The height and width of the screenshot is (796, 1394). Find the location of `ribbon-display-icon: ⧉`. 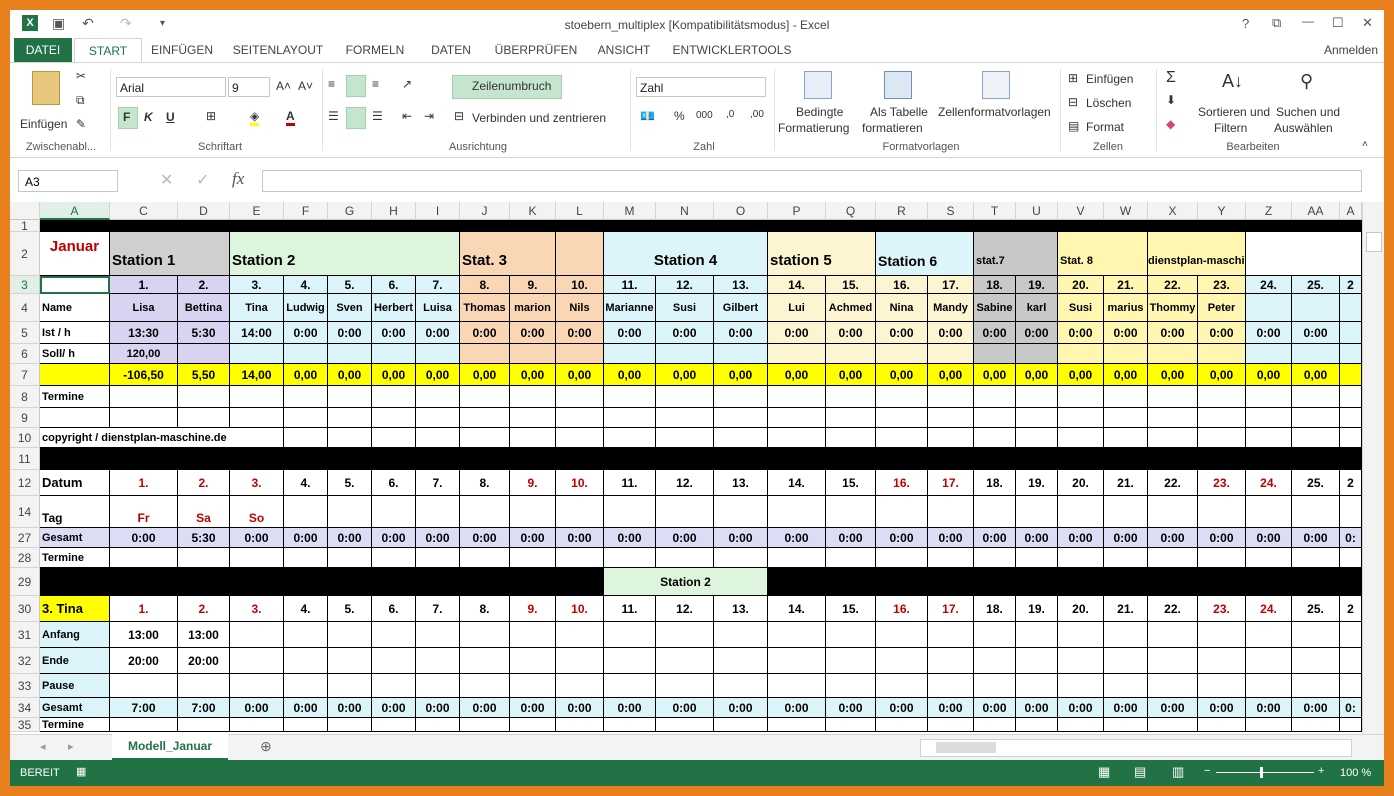

ribbon-display-icon: ⧉ is located at coordinates (1276, 23).